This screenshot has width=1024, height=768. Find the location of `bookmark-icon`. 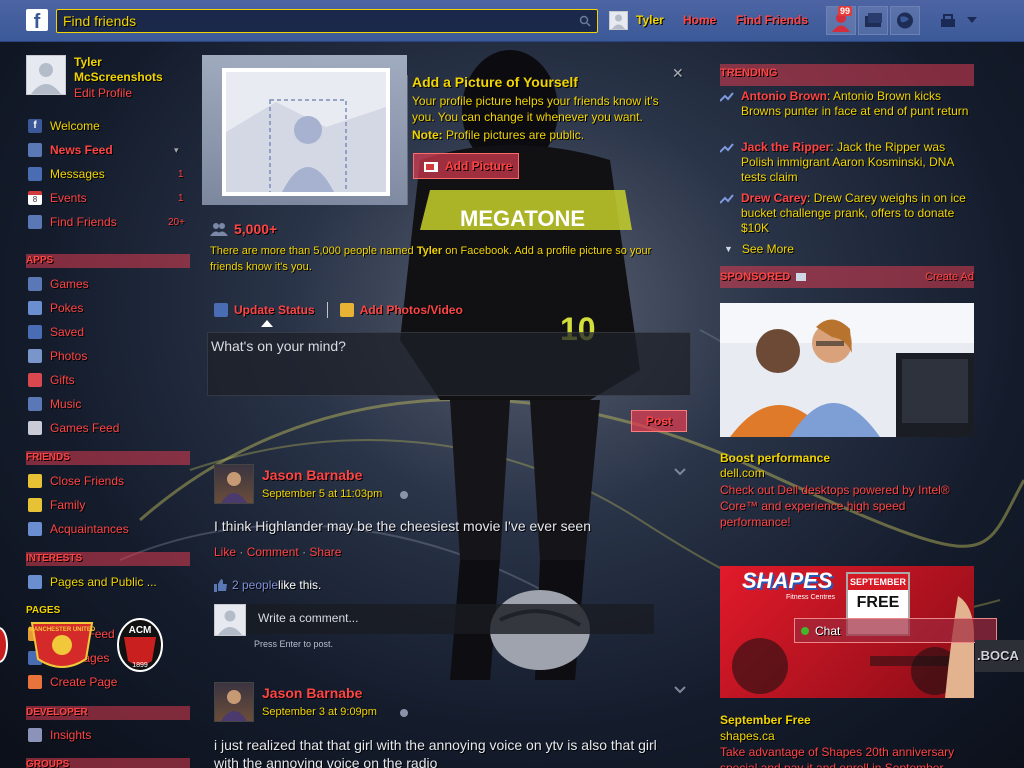

bookmark-icon is located at coordinates (35, 332).